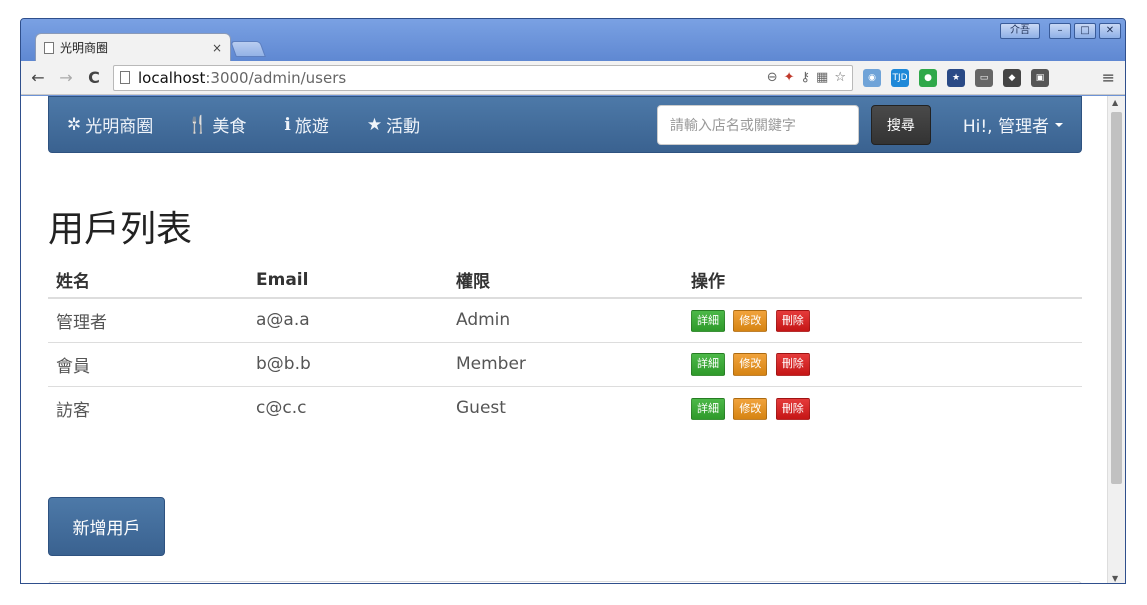 The height and width of the screenshot is (605, 1147). What do you see at coordinates (1116, 298) in the screenshot?
I see `scroll-thumb` at bounding box center [1116, 298].